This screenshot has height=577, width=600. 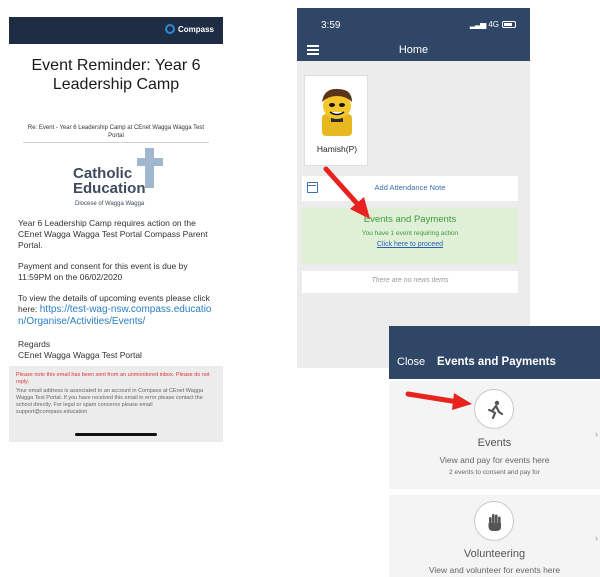 What do you see at coordinates (331, 25) in the screenshot?
I see `status-time: 3:59` at bounding box center [331, 25].